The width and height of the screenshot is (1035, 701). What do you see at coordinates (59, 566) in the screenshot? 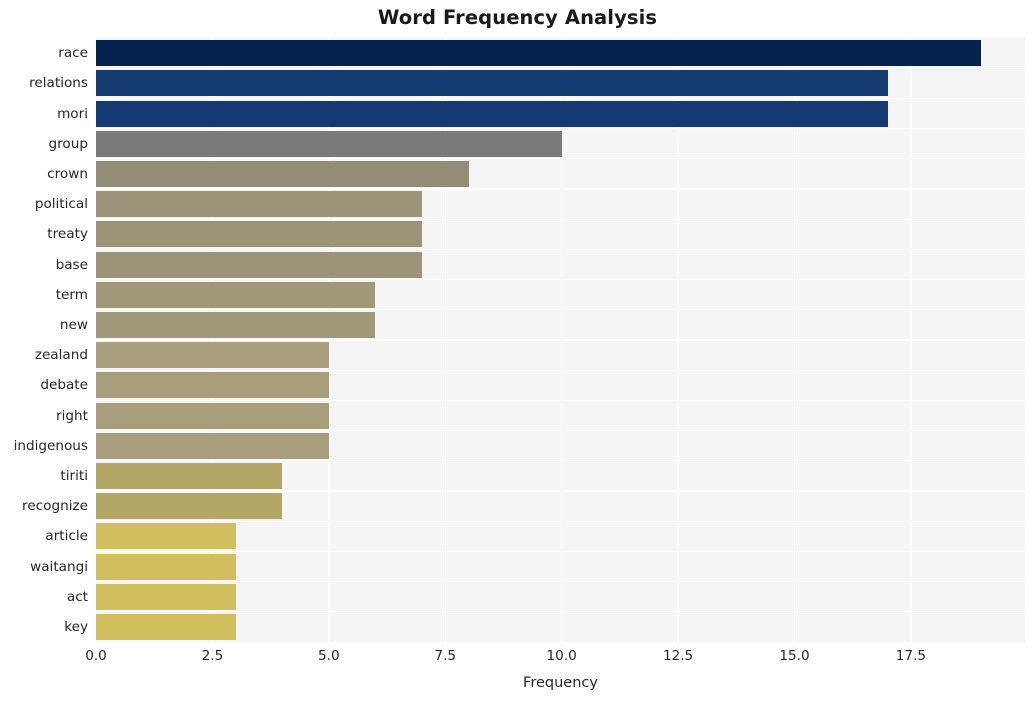
I see `y-tick-label-waitangi: waitangi` at bounding box center [59, 566].